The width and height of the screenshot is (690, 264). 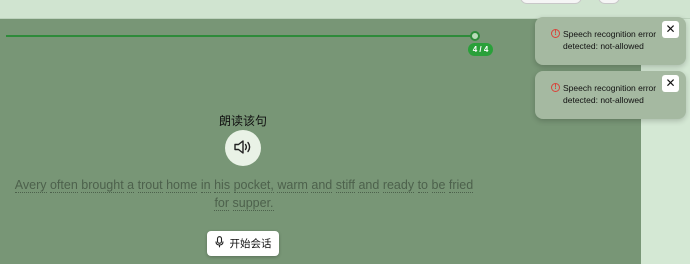 What do you see at coordinates (222, 185) in the screenshot?
I see `sentence-word: his` at bounding box center [222, 185].